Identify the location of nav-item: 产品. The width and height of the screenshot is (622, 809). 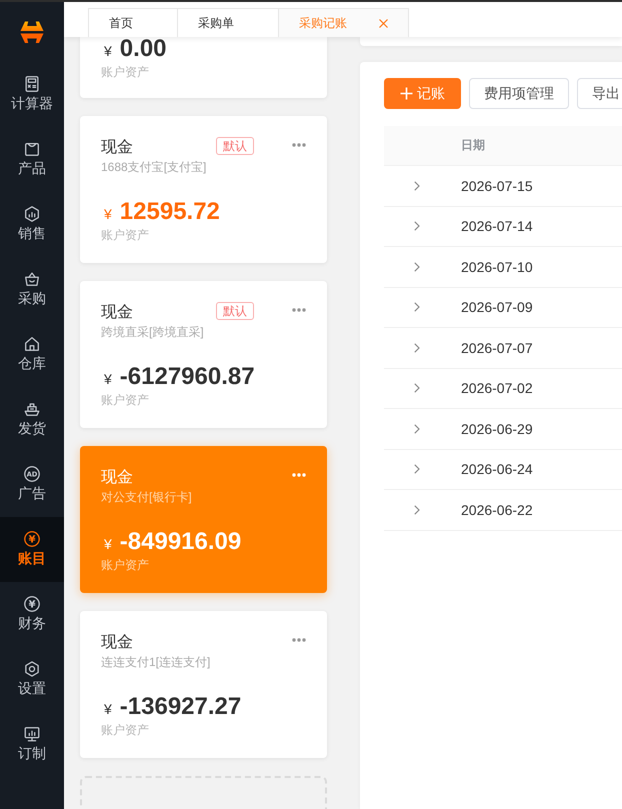
(32, 159).